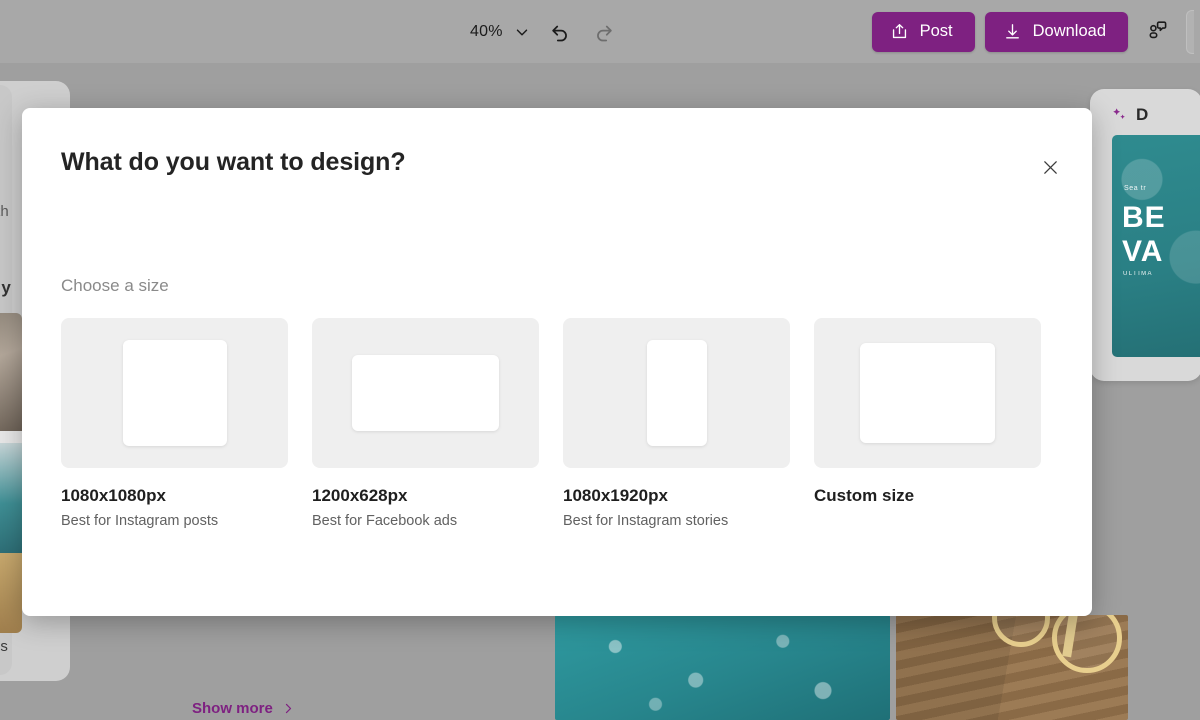 The width and height of the screenshot is (1200, 720). I want to click on size-option-description: Best for Instagram posts, so click(140, 521).